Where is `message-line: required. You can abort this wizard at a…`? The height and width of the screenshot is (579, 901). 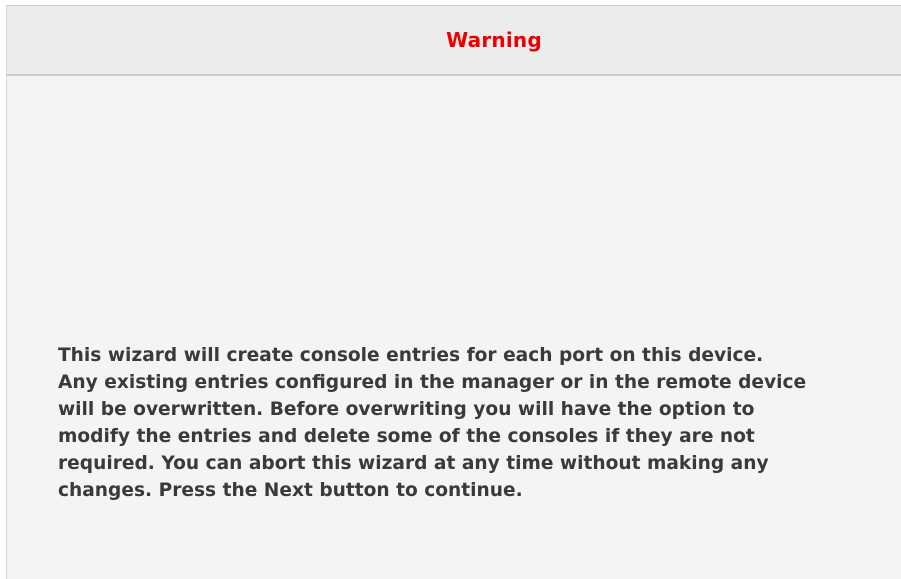 message-line: required. You can abort this wizard at a… is located at coordinates (413, 463).